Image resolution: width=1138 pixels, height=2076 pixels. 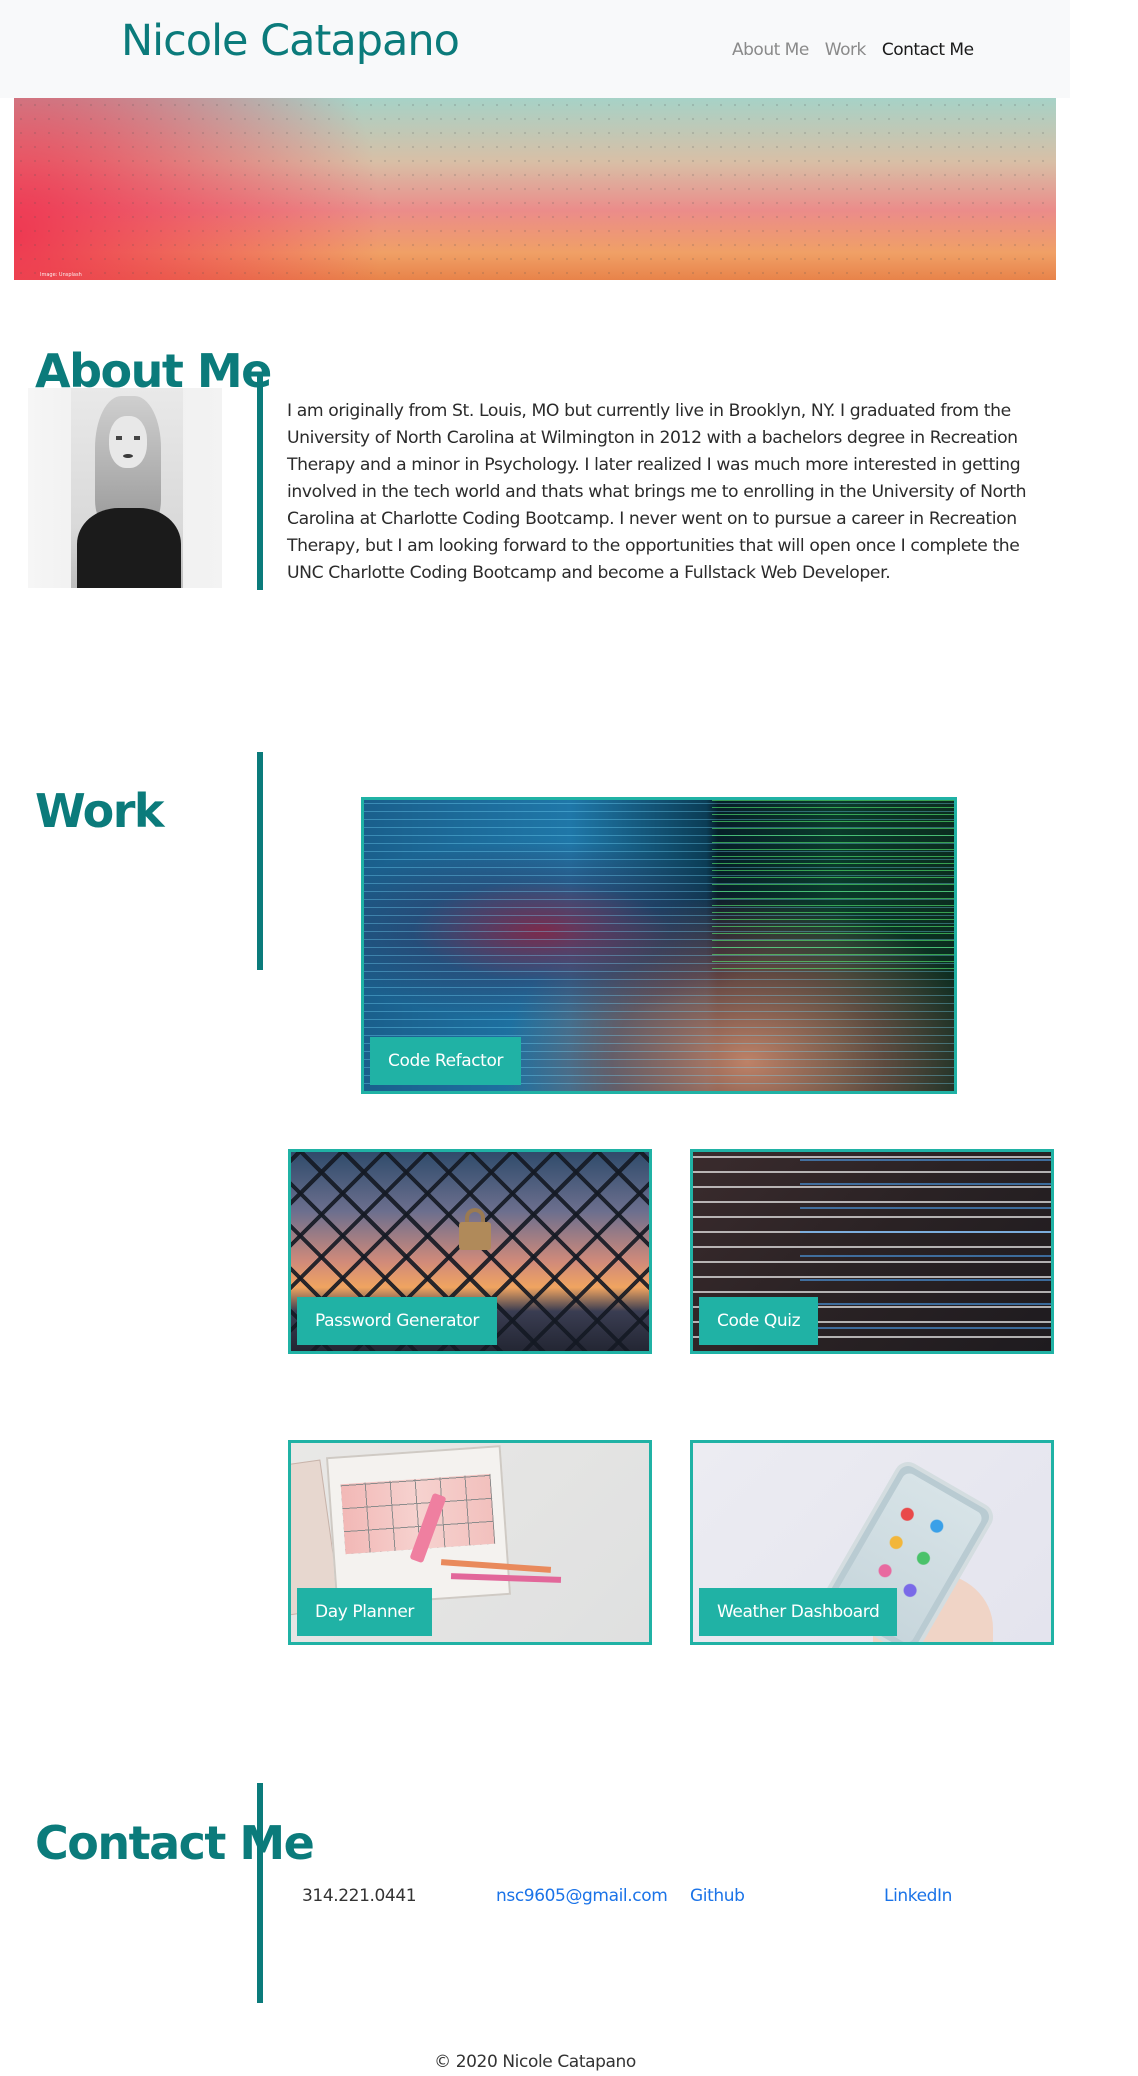 I want to click on footer-copyright: © 2020 Nicole Catapano, so click(x=535, y=2062).